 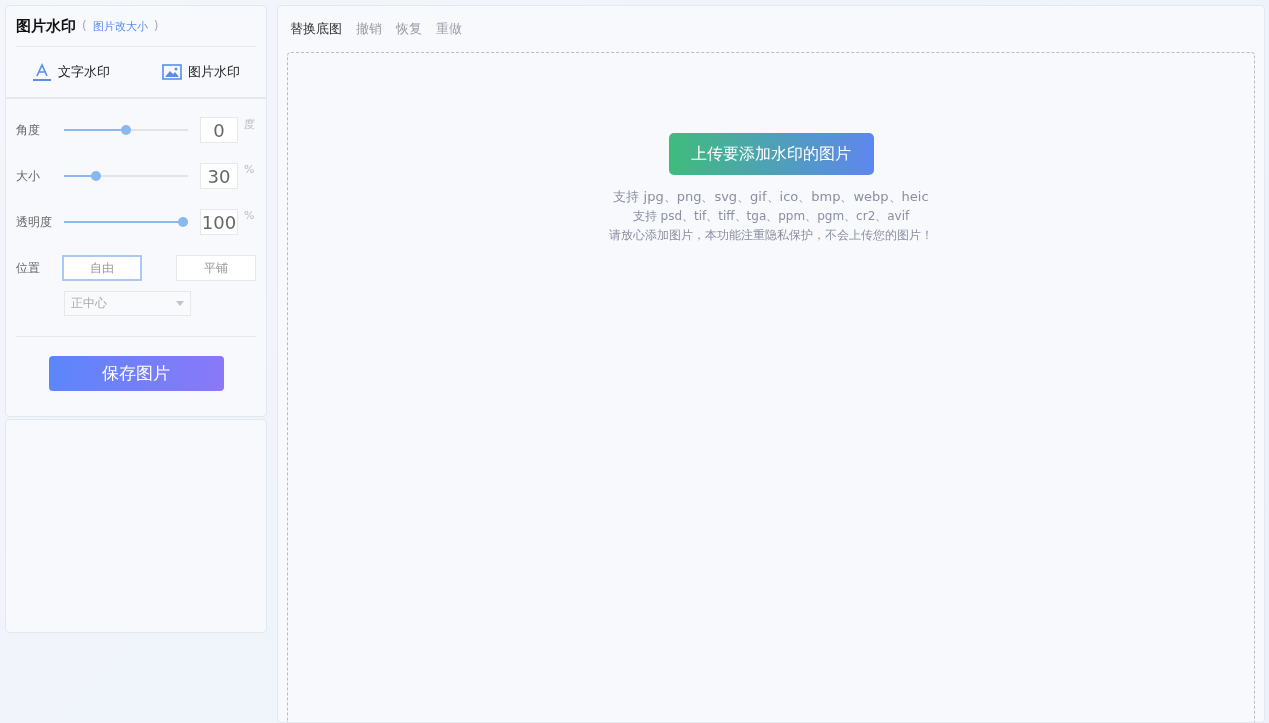 I want to click on slider-label: 透明度, so click(x=34, y=222).